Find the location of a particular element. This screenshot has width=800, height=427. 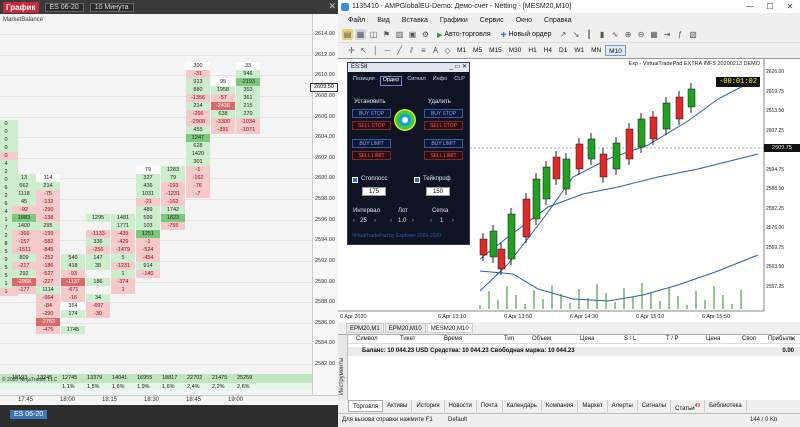

grid-icon: ▦ is located at coordinates (654, 34).